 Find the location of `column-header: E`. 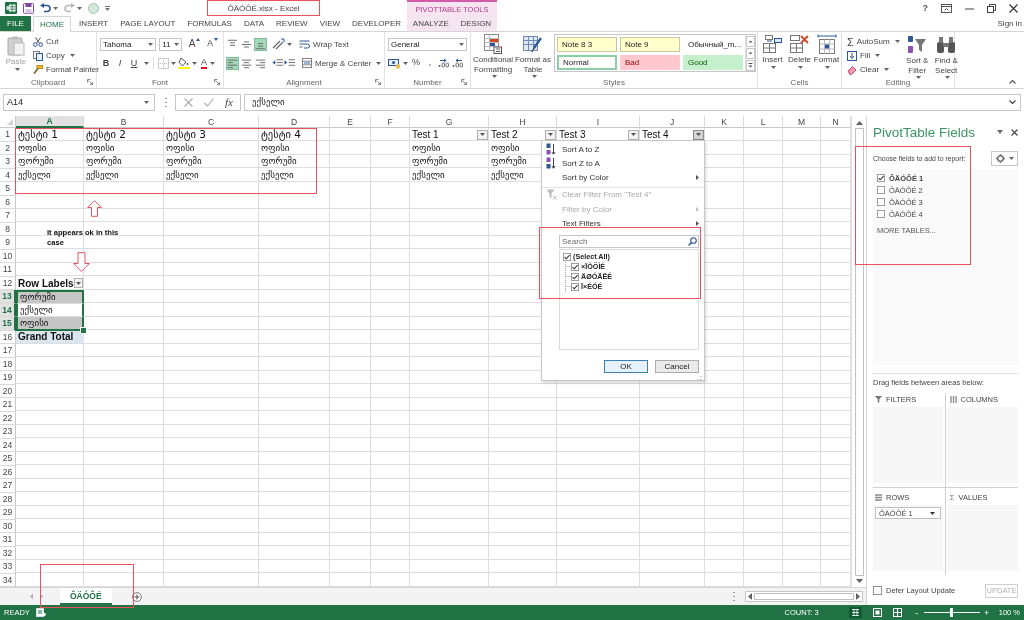

column-header: E is located at coordinates (350, 122).